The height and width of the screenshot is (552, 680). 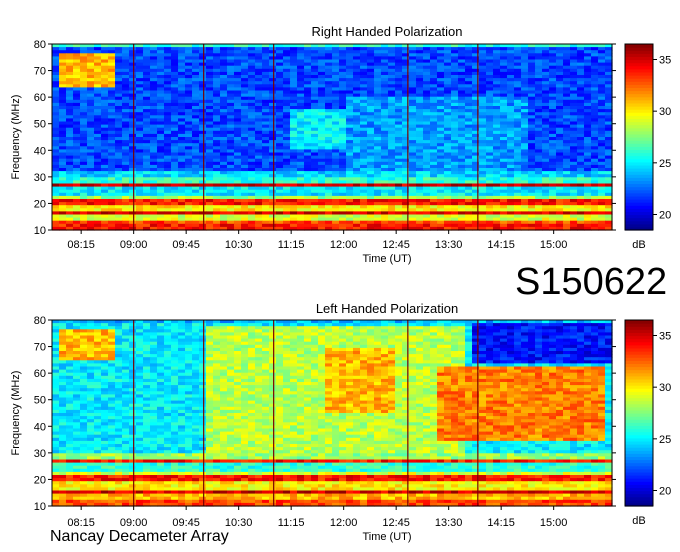 What do you see at coordinates (344, 245) in the screenshot?
I see `x-tick-label: 12:00` at bounding box center [344, 245].